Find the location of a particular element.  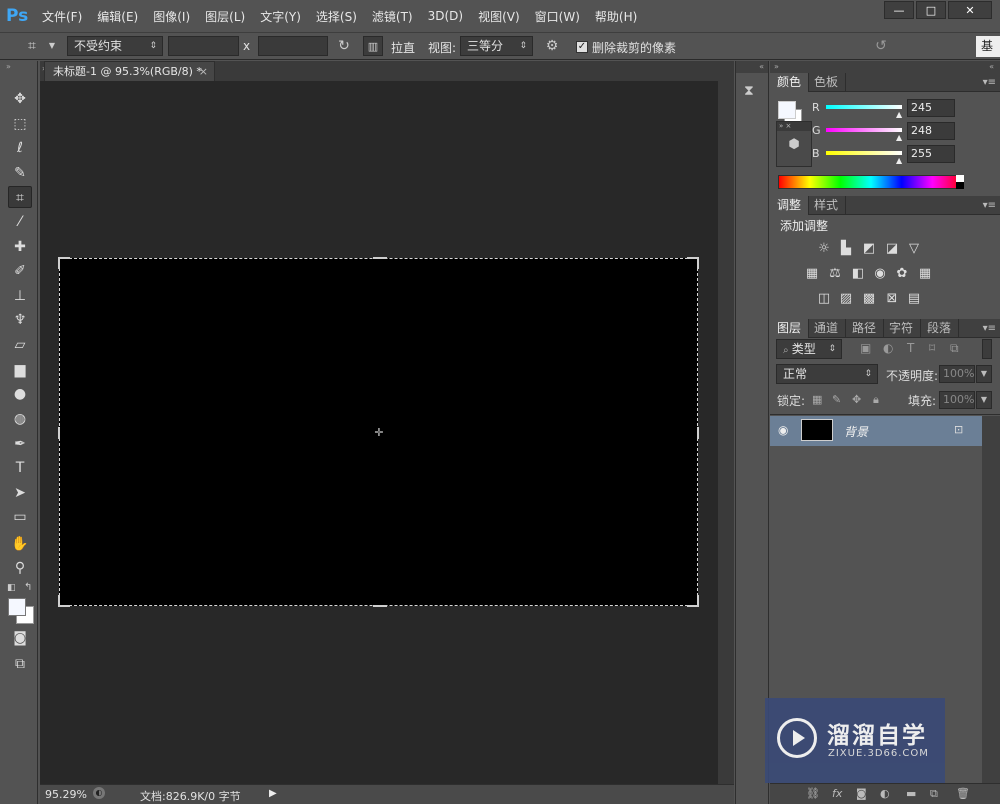

black-white-icon: ◧ is located at coordinates (858, 274).